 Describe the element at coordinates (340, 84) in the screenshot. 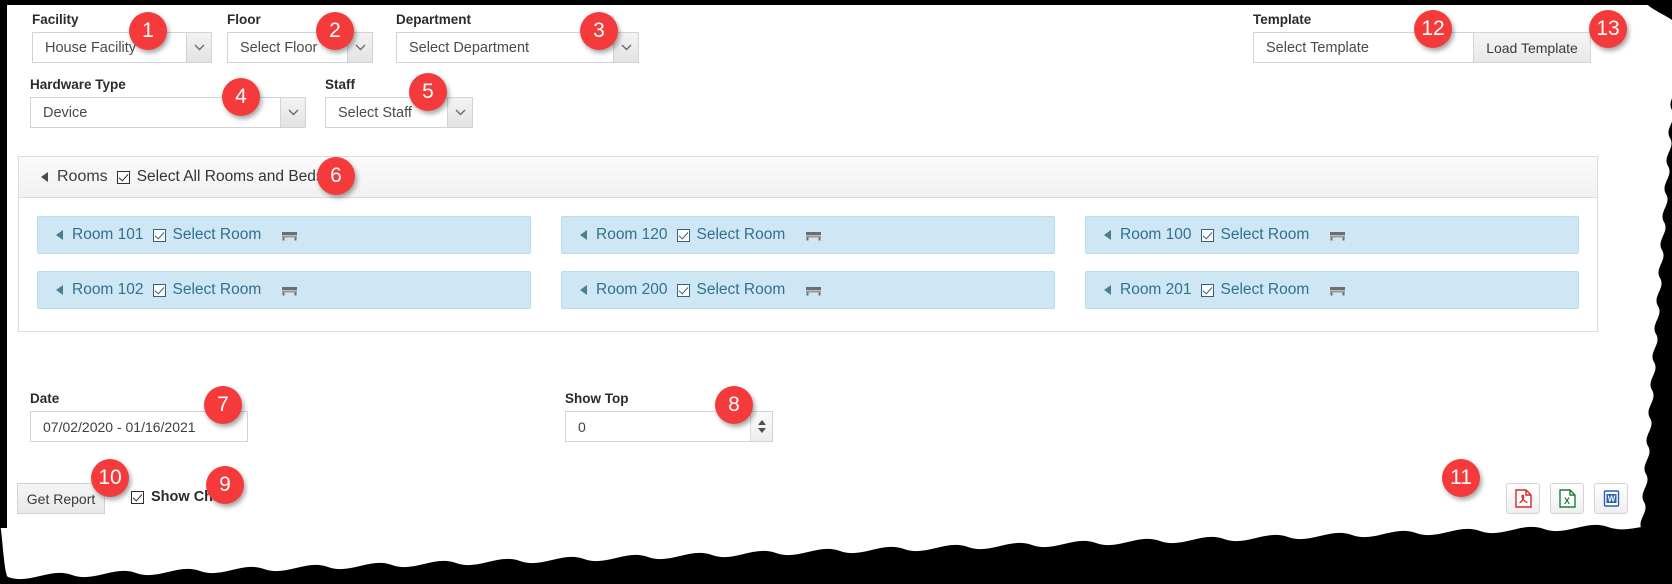

I see `staff-label: Staff` at that location.